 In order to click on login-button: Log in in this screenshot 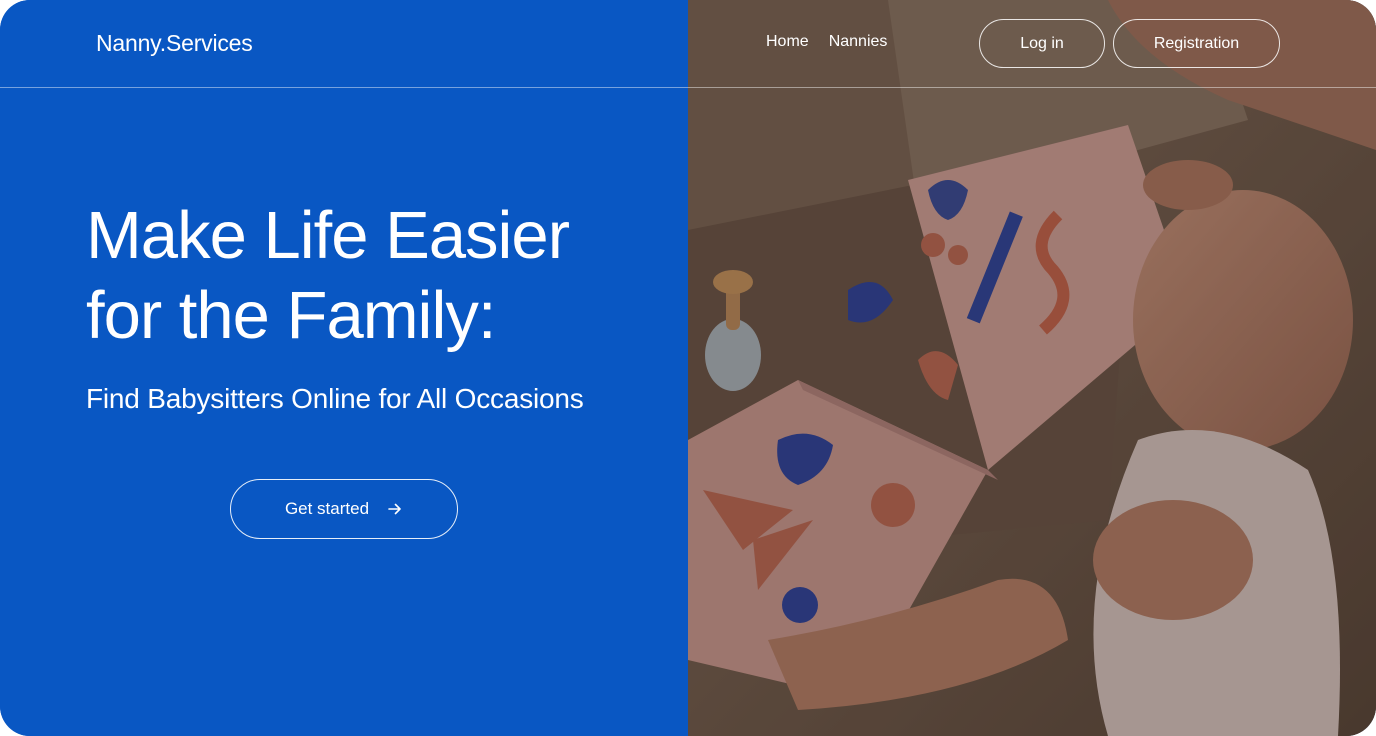, I will do `click(1042, 43)`.